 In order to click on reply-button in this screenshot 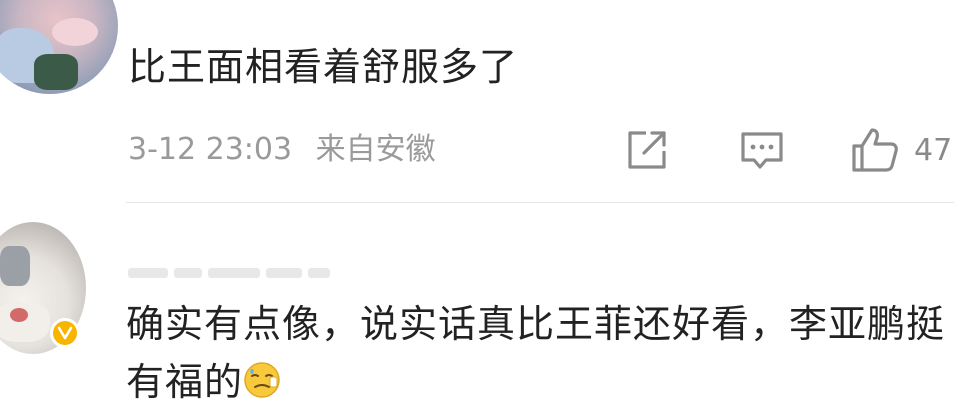, I will do `click(762, 150)`.